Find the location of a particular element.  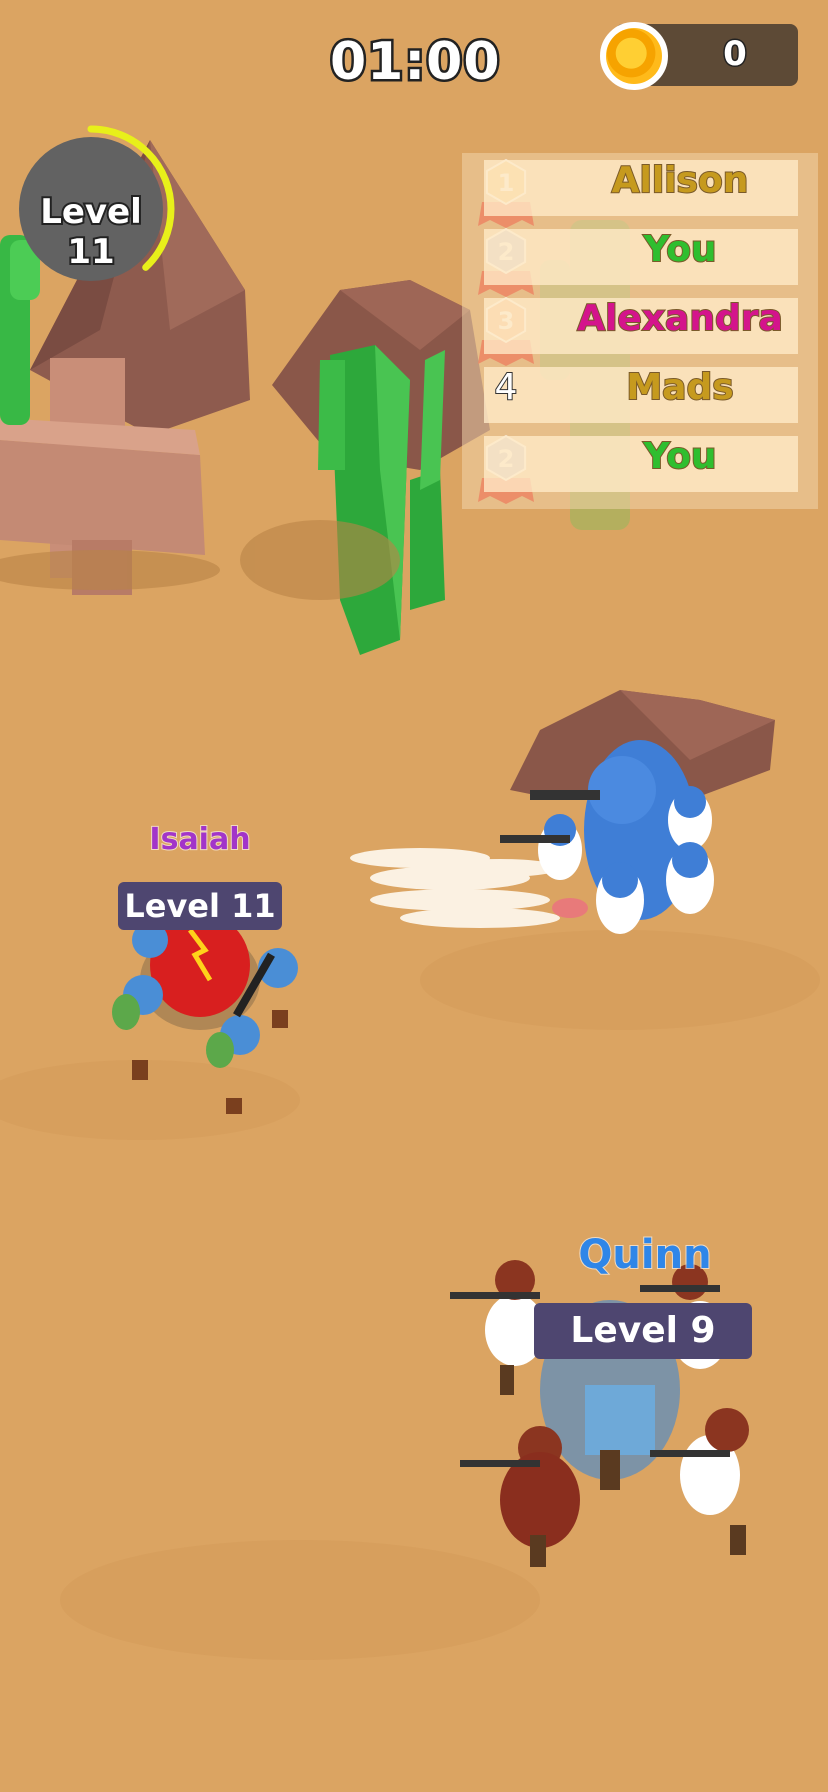

leaderboard-player-name: Alexandra is located at coordinates (680, 318).